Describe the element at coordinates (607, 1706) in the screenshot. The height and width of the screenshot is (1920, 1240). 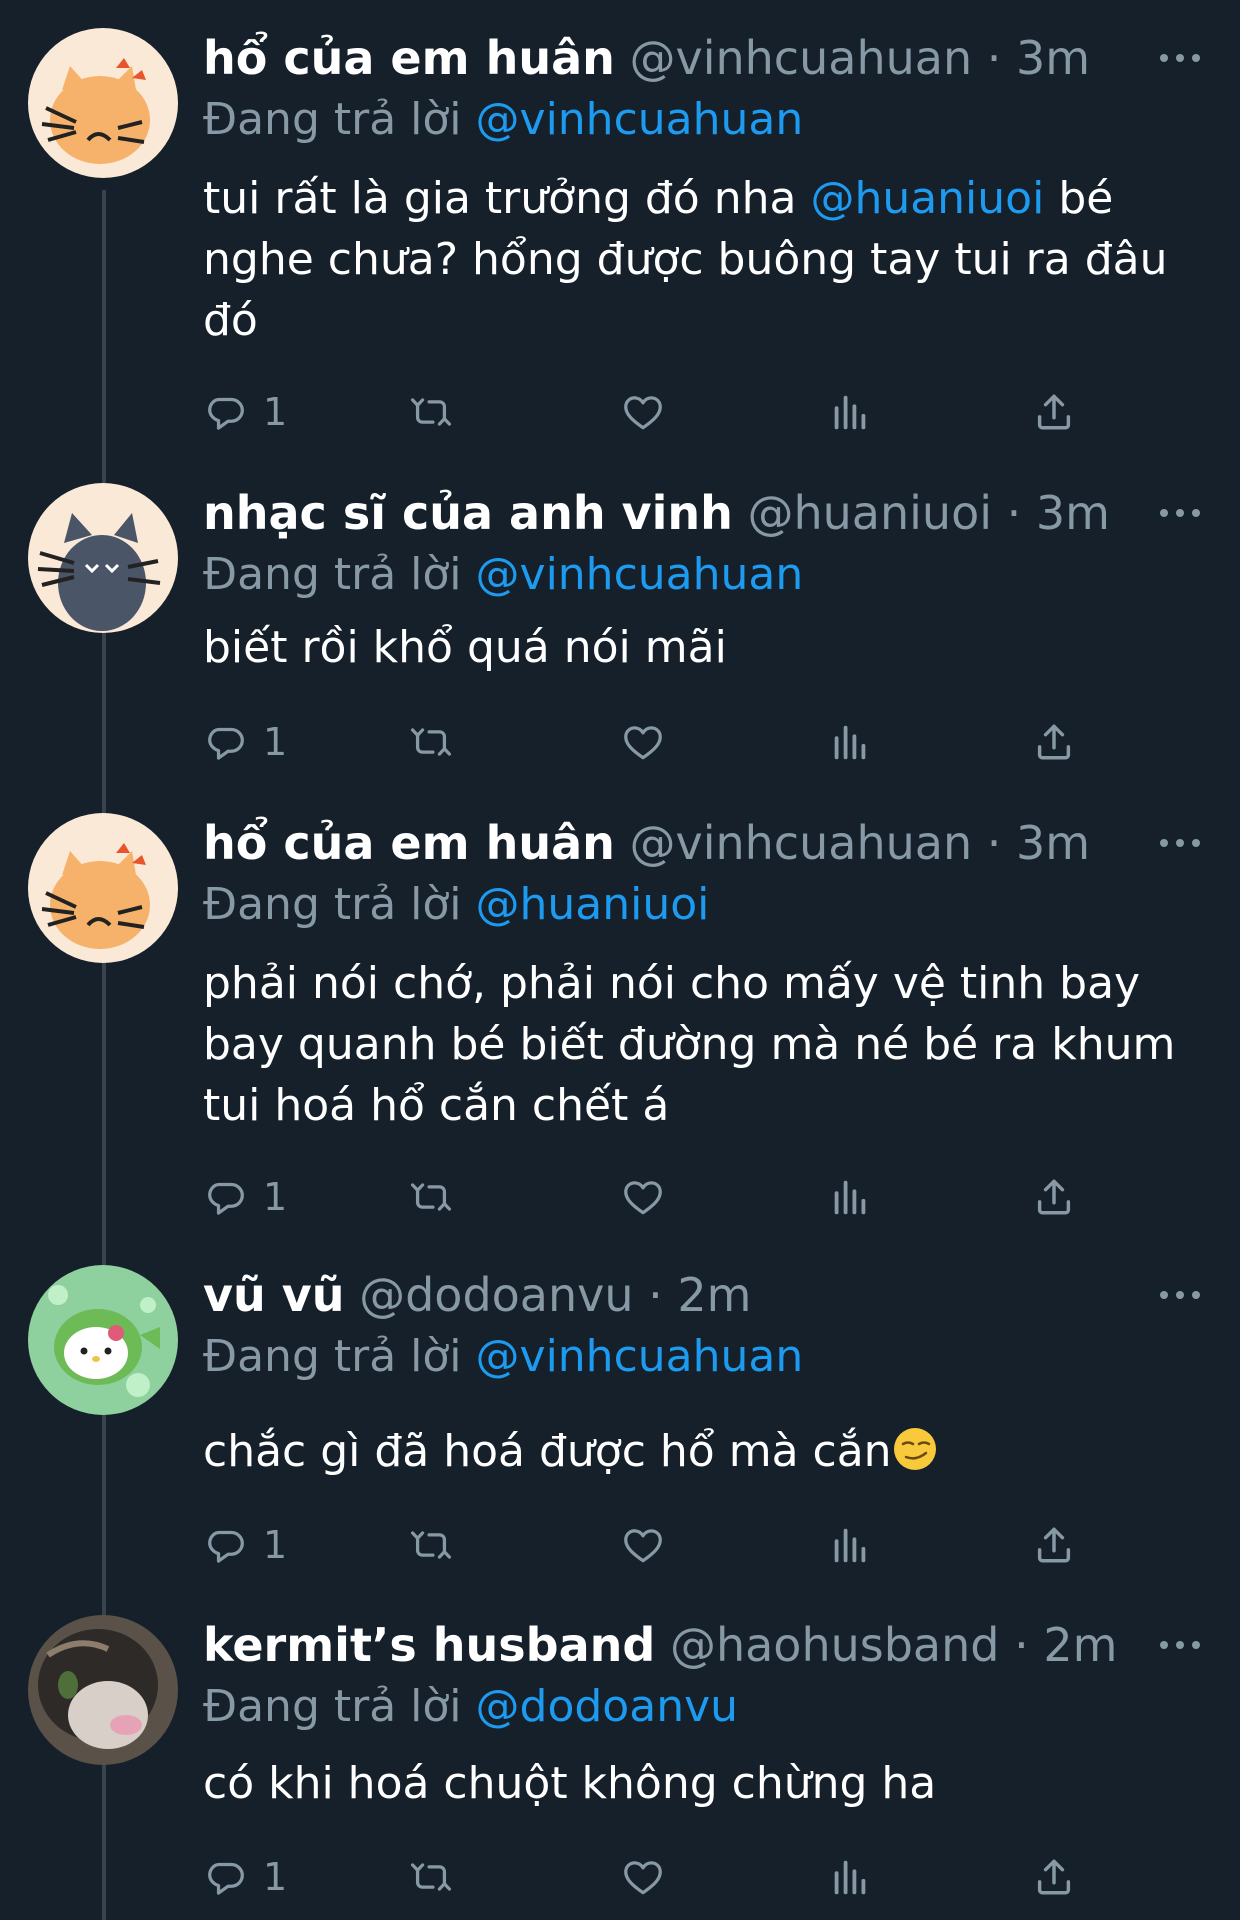
I see `replying-mention: @dodoanvu` at that location.